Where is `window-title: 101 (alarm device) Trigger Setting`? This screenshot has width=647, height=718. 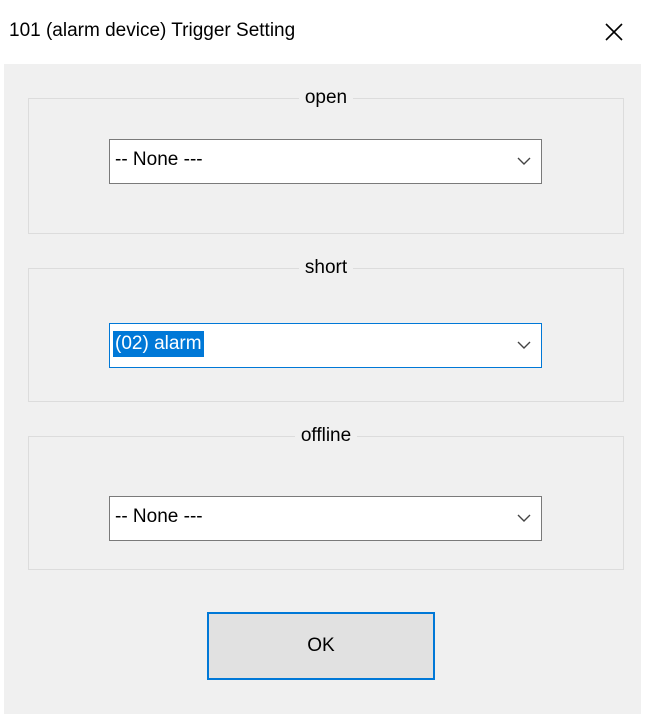 window-title: 101 (alarm device) Trigger Setting is located at coordinates (152, 30).